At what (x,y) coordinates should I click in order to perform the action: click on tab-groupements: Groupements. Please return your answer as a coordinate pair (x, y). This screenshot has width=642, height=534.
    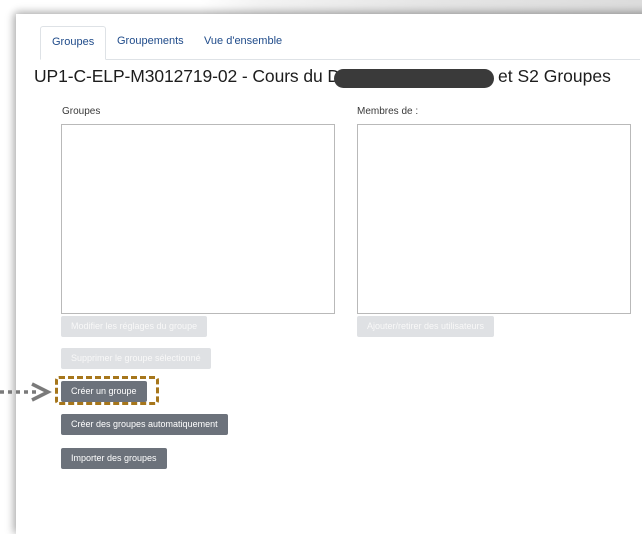
    Looking at the image, I should click on (150, 42).